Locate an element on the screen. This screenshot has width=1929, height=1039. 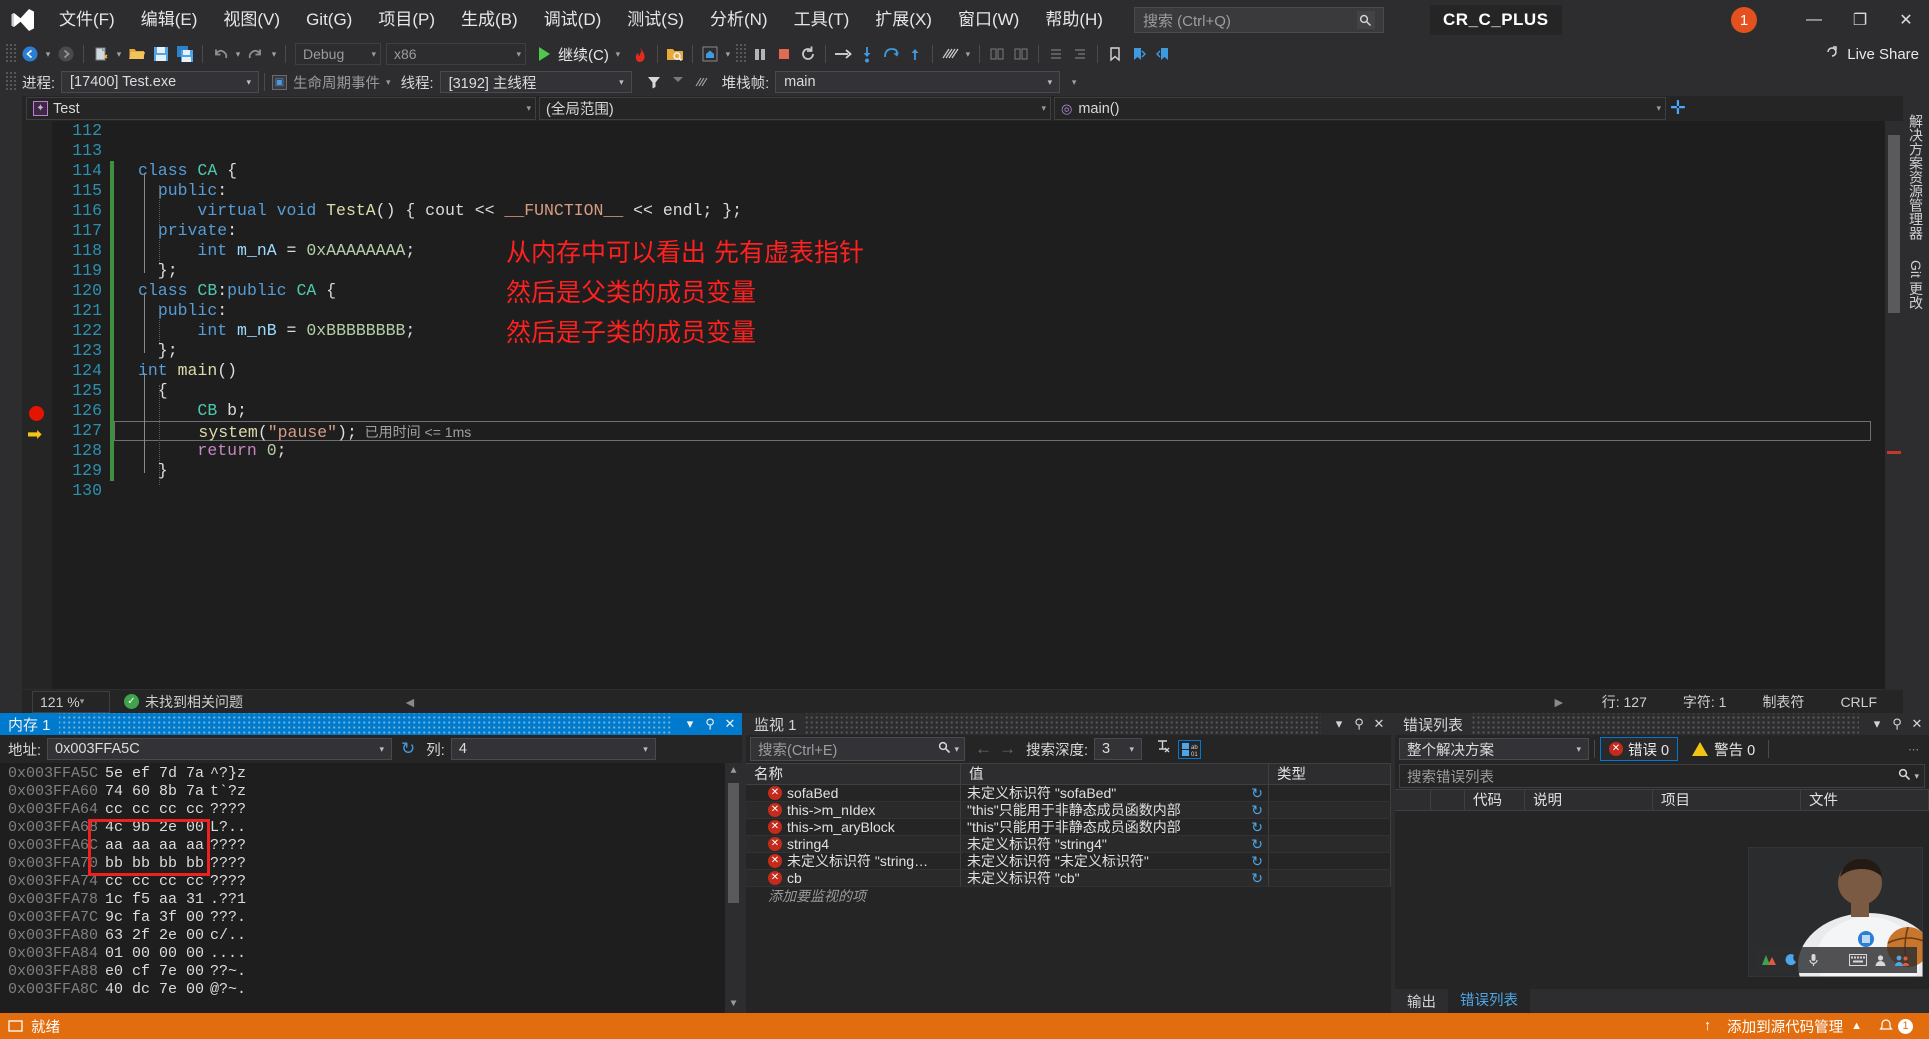
watch-row: ✕ 未定义标识符 "string… 未定义标识符 "未定义标识符" ↻ is located at coordinates (1068, 861).